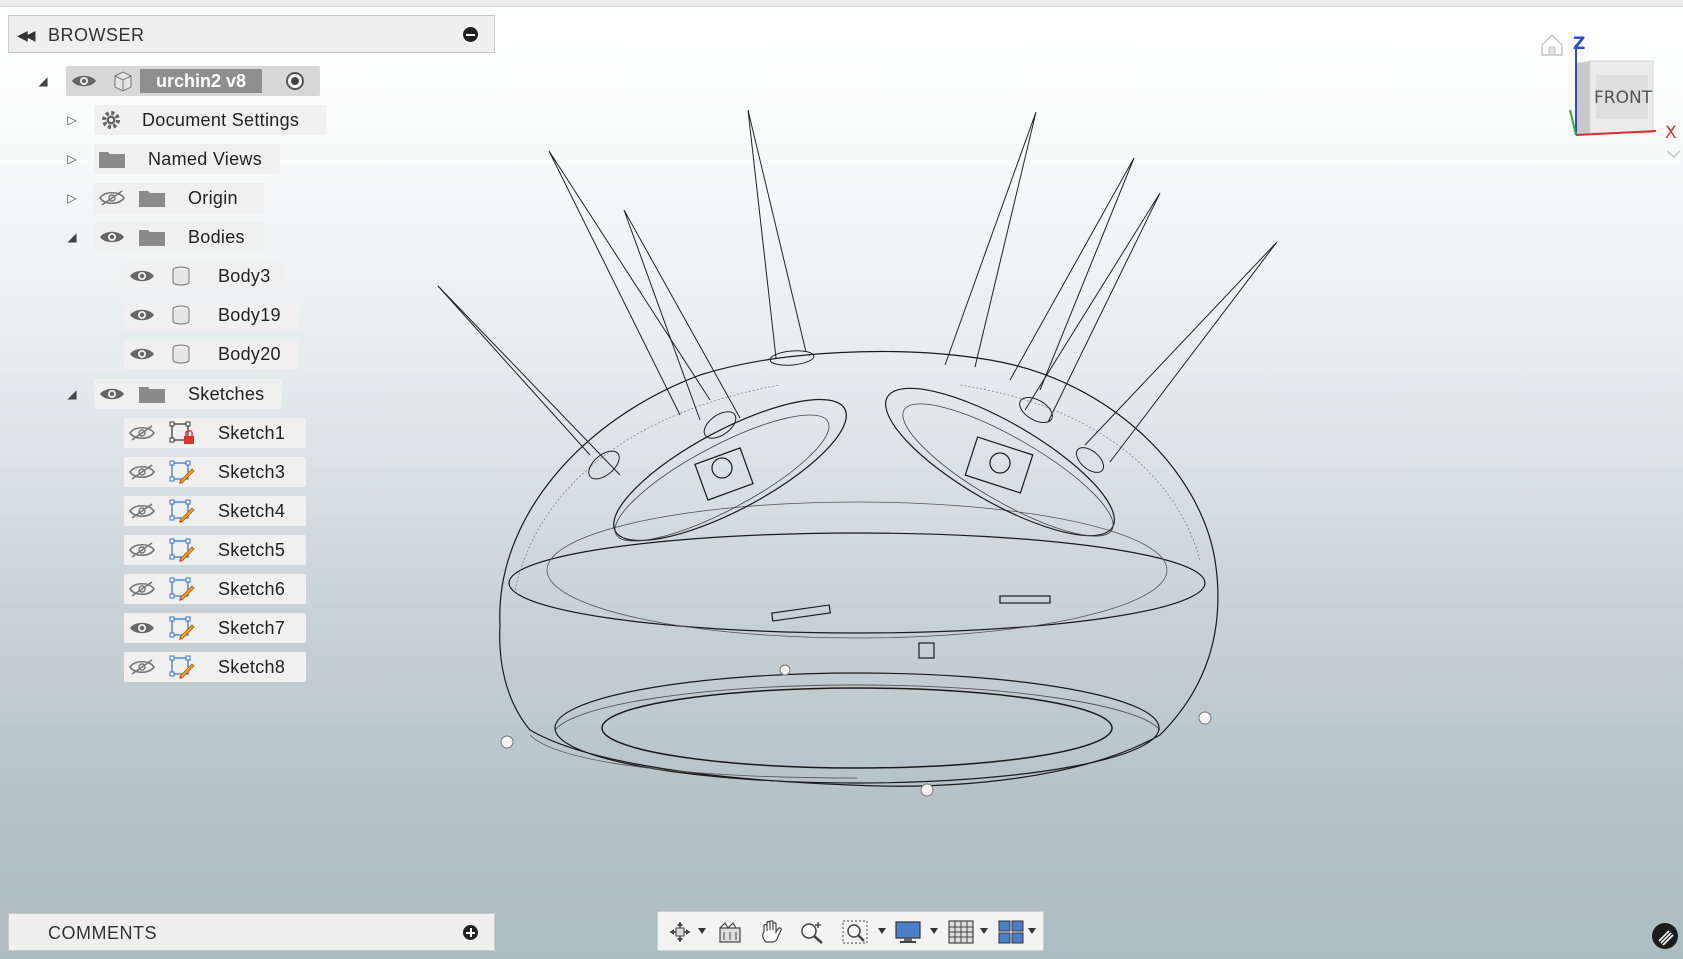 The height and width of the screenshot is (959, 1683). I want to click on tree-row-sketches: ◢ Sketches, so click(165, 394).